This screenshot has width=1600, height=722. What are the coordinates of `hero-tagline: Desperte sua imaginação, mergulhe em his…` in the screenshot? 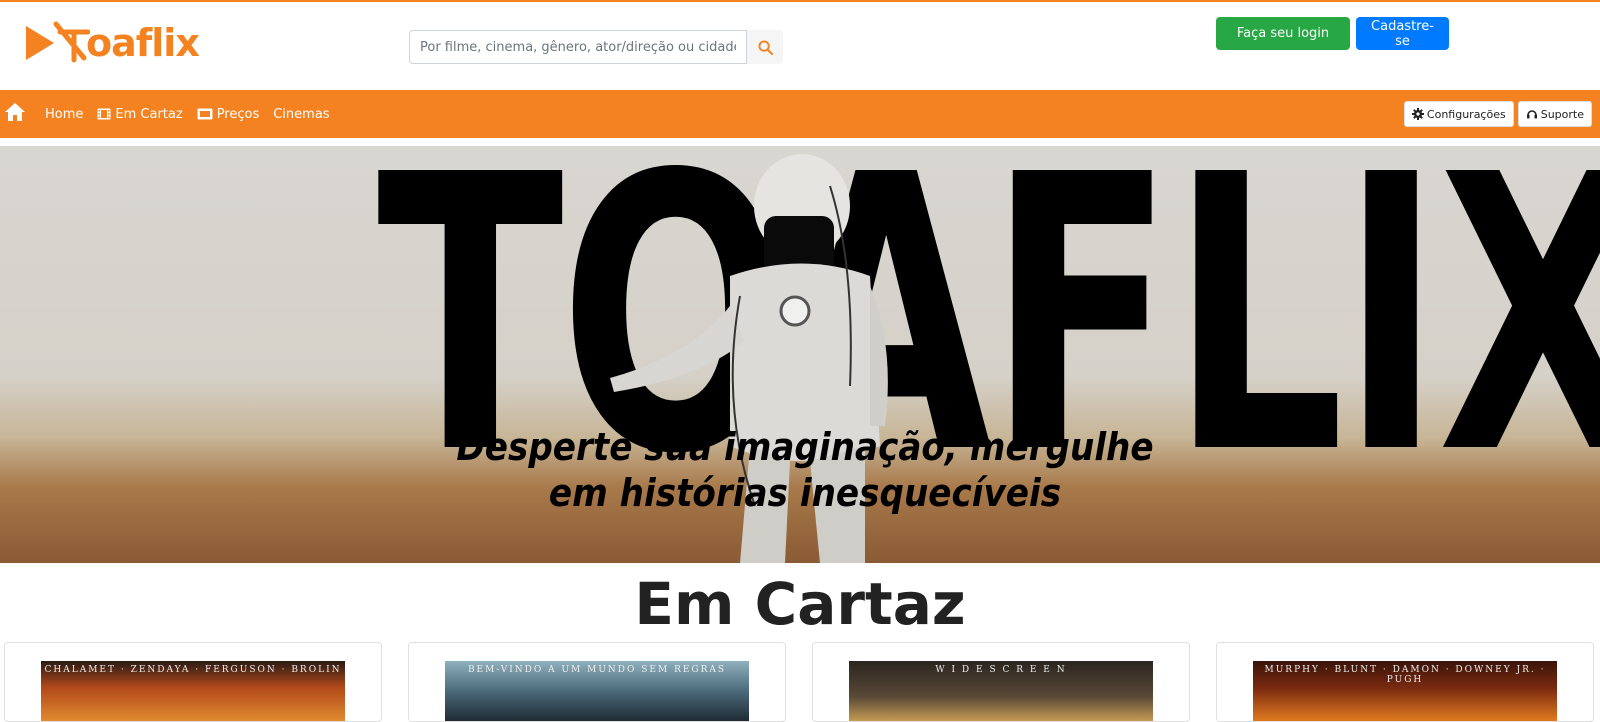 It's located at (805, 470).